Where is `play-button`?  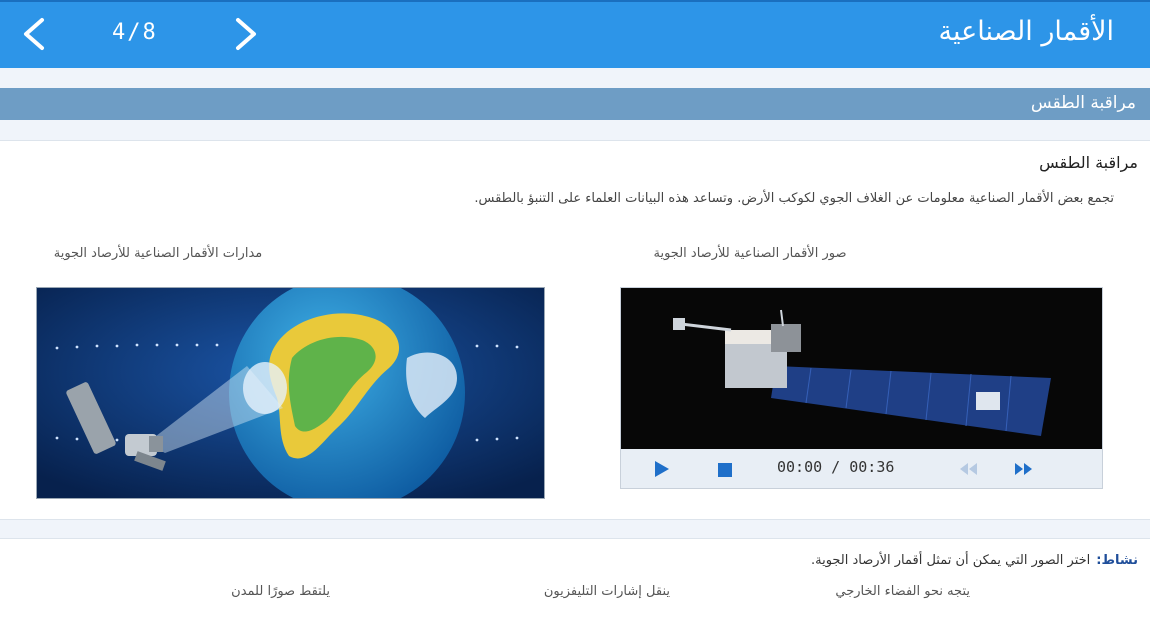
play-button is located at coordinates (661, 471).